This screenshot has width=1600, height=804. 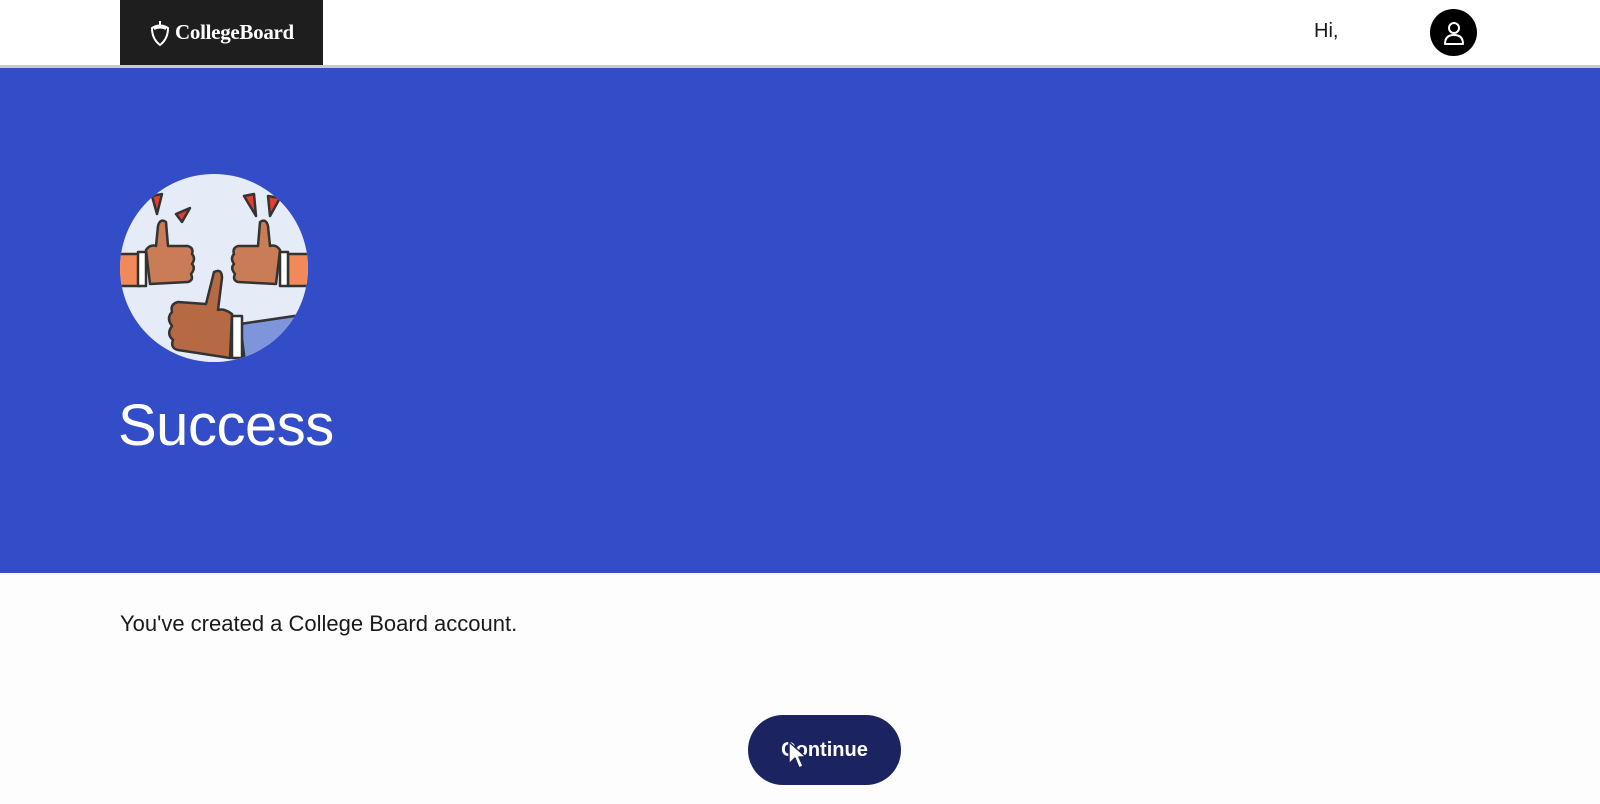 I want to click on user-icon, so click(x=1453, y=33).